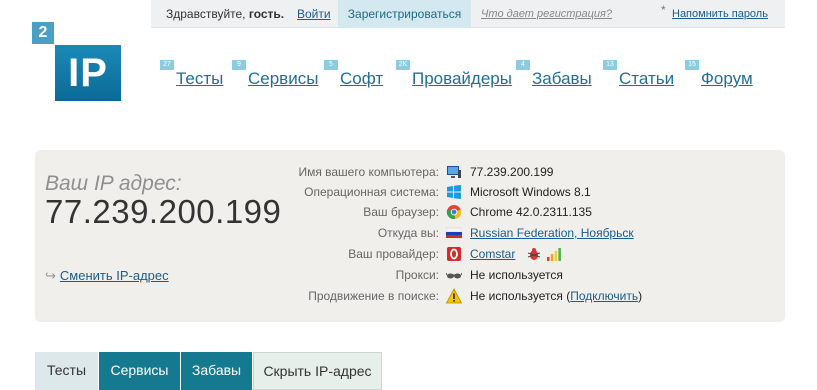 The width and height of the screenshot is (817, 390). I want to click on info-row-provider: Ваш провайдер: Comstar, so click(506, 254).